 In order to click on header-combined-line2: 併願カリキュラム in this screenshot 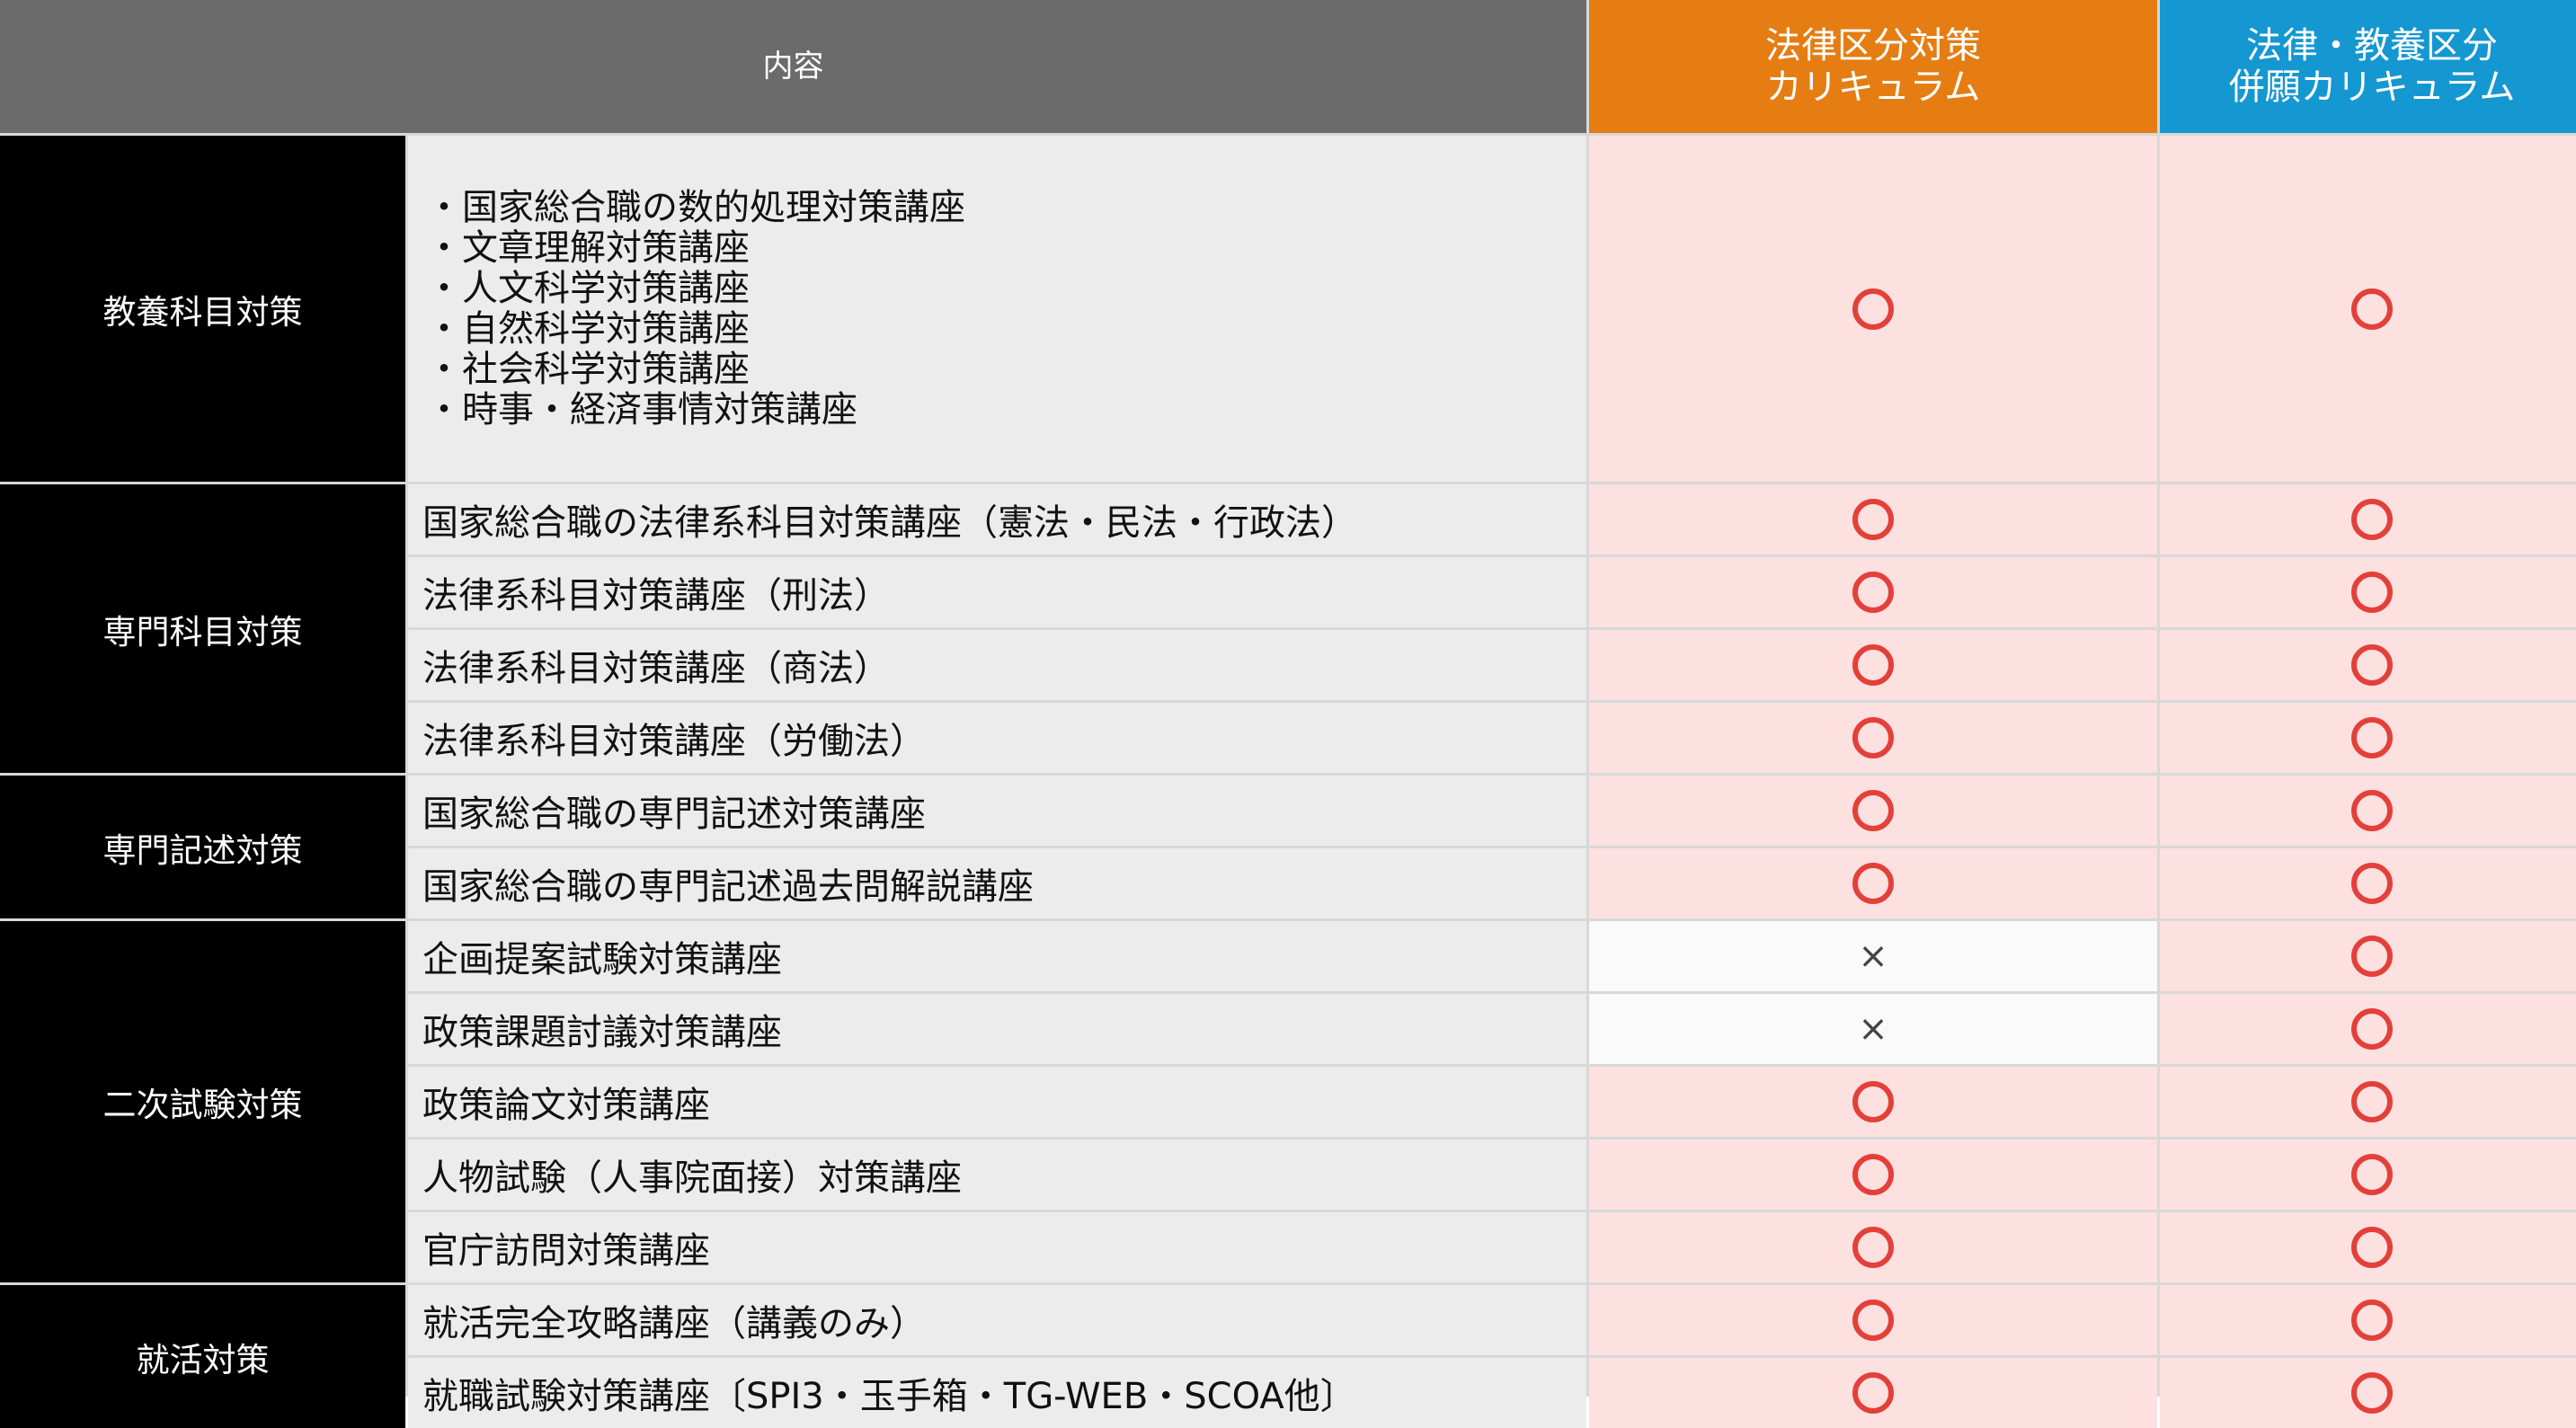, I will do `click(2372, 87)`.